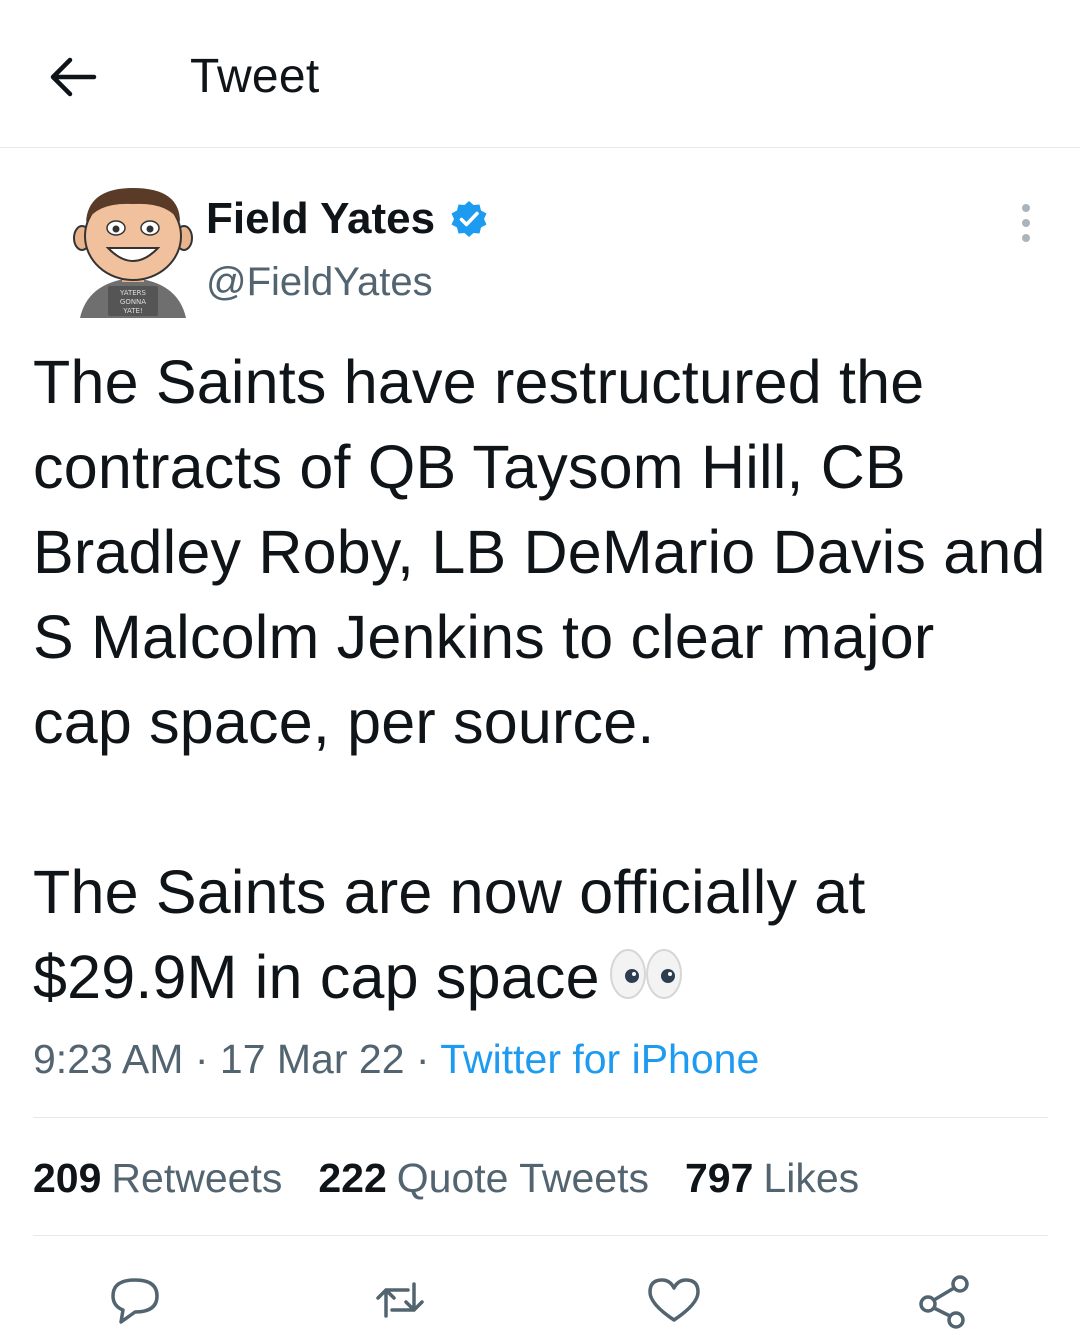  I want to click on avatar-image: YATERS GONNA YATE!, so click(133, 253).